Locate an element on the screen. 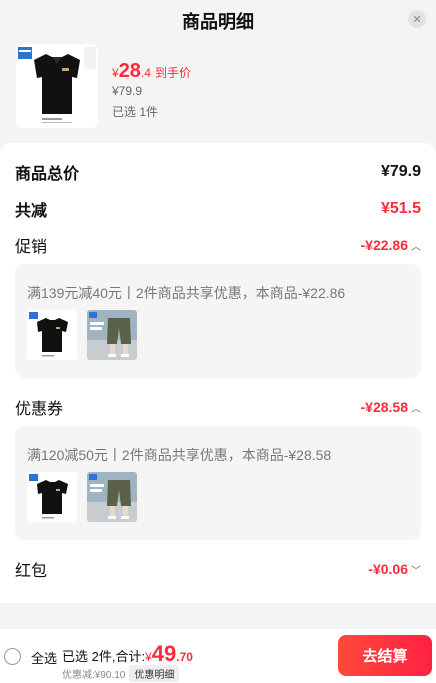 This screenshot has height=683, width=436. promo-amount: -¥22.86 ︿ is located at coordinates (391, 245).